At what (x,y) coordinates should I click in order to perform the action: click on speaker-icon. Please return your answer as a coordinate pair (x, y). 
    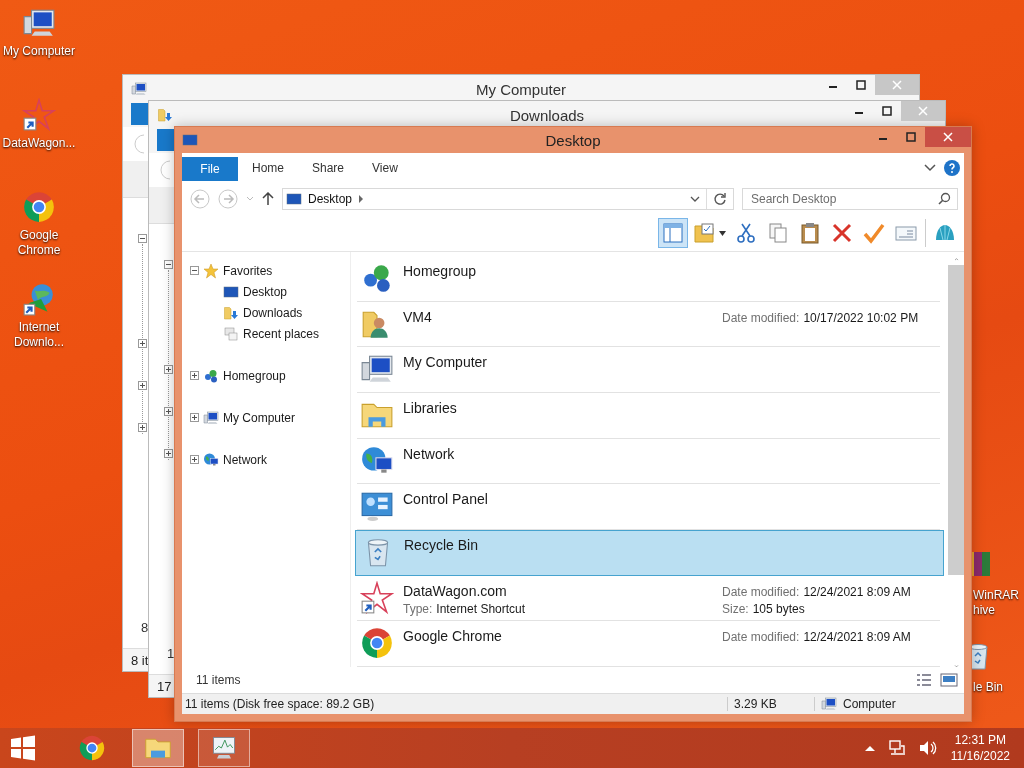
    Looking at the image, I should click on (927, 748).